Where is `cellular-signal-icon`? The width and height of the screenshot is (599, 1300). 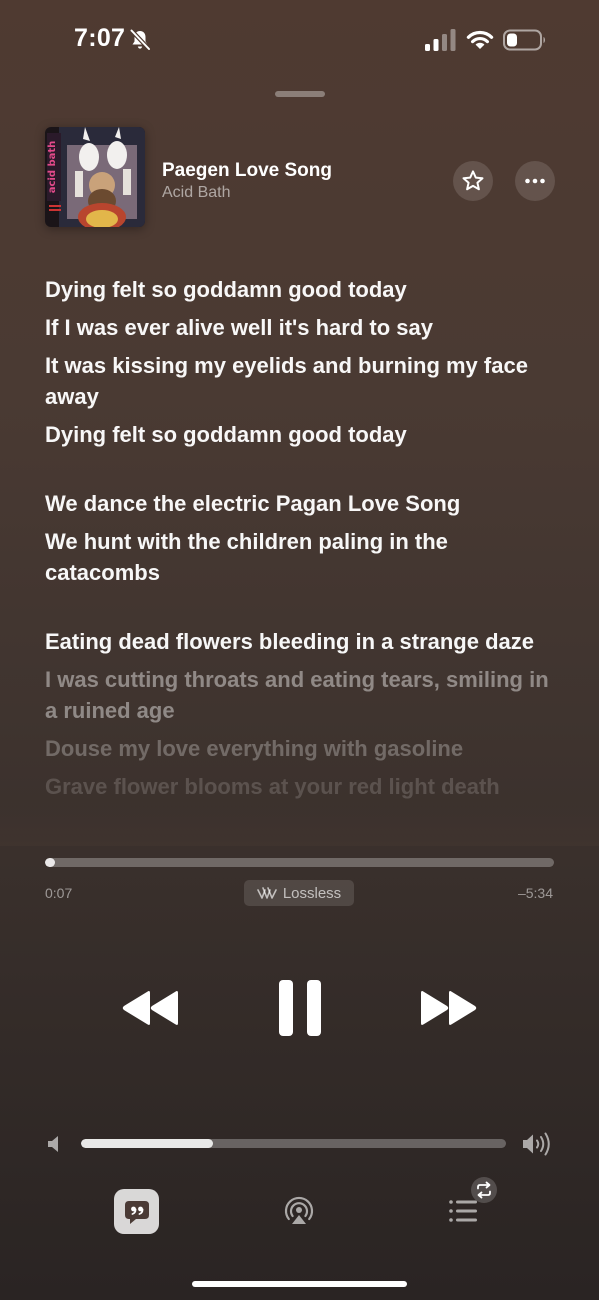
cellular-signal-icon is located at coordinates (440, 40).